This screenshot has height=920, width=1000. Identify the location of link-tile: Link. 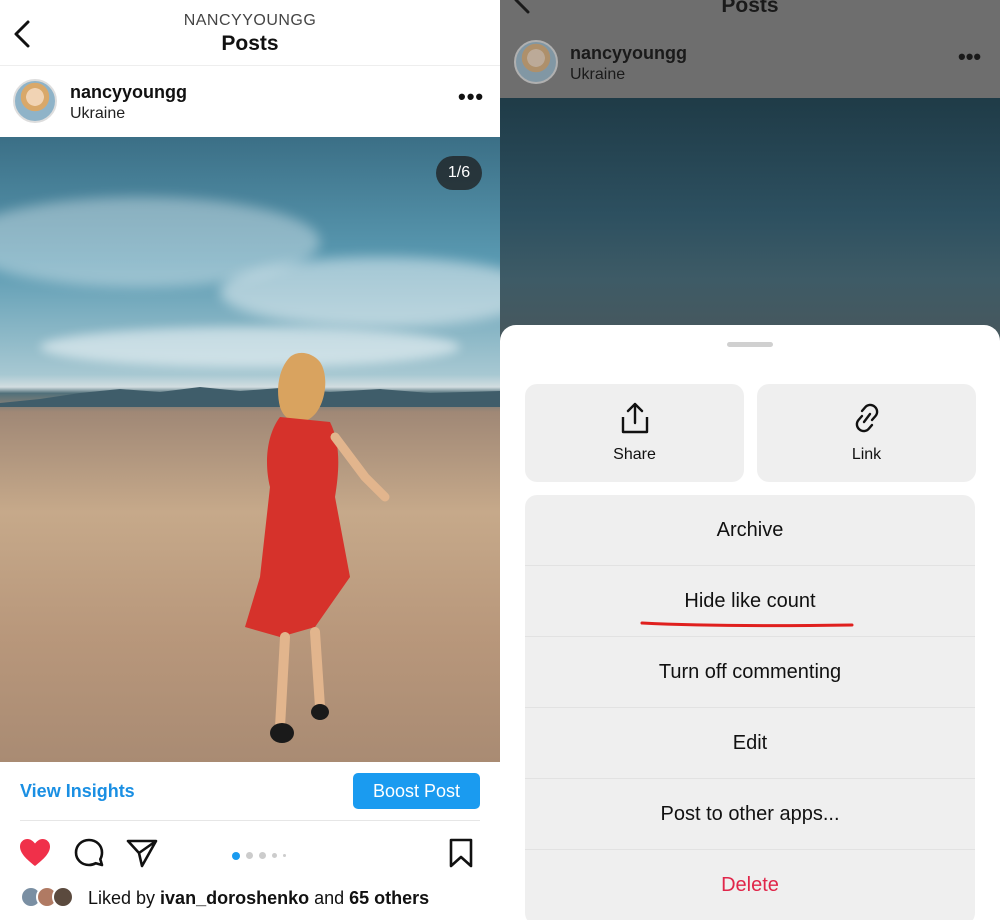
(866, 433).